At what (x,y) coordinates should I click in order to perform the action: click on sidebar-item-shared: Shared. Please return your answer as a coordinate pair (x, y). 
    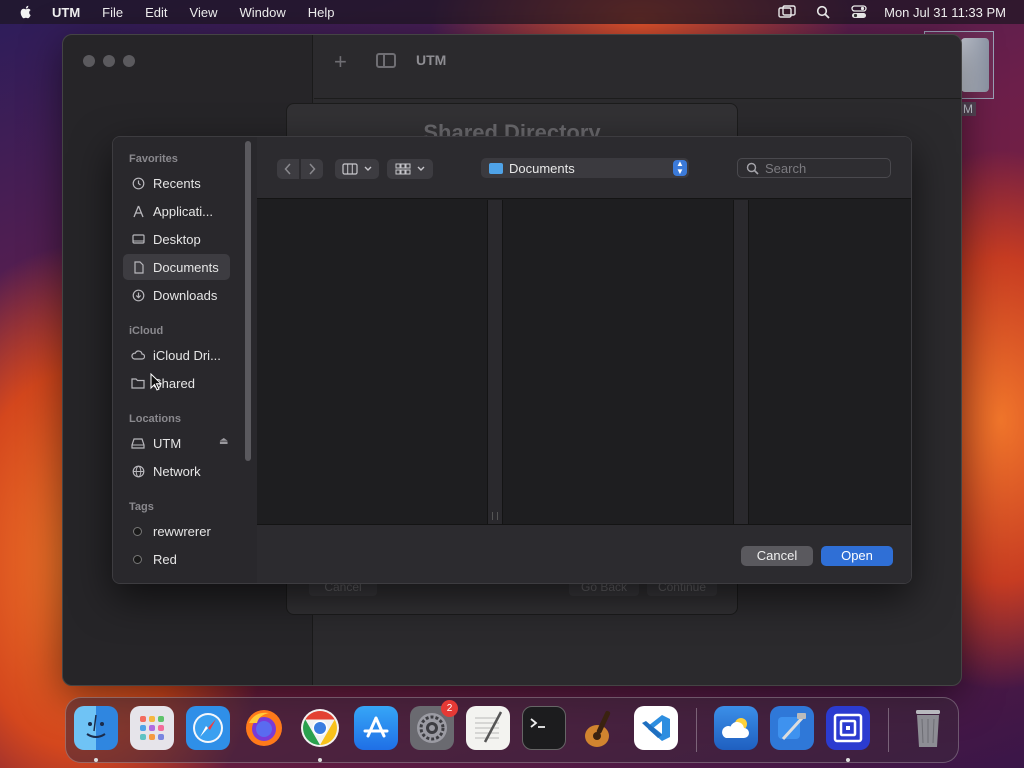
    Looking at the image, I should click on (176, 383).